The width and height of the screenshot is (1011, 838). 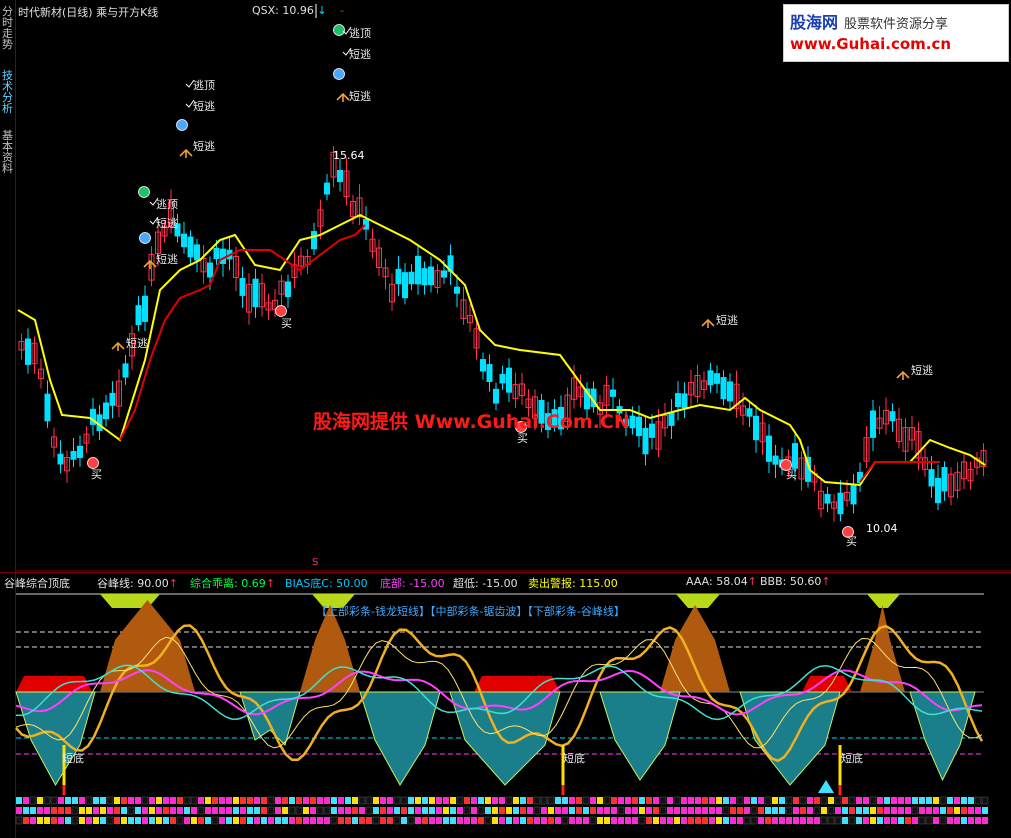 I want to click on indicator-value: 卖出警报: 115.00, so click(x=573, y=583).